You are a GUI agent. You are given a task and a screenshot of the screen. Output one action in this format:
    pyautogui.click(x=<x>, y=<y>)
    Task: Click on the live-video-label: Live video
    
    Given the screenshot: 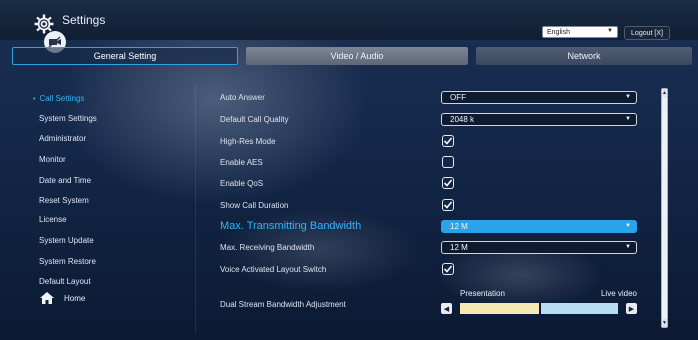 What is the action you would take?
    pyautogui.click(x=618, y=293)
    